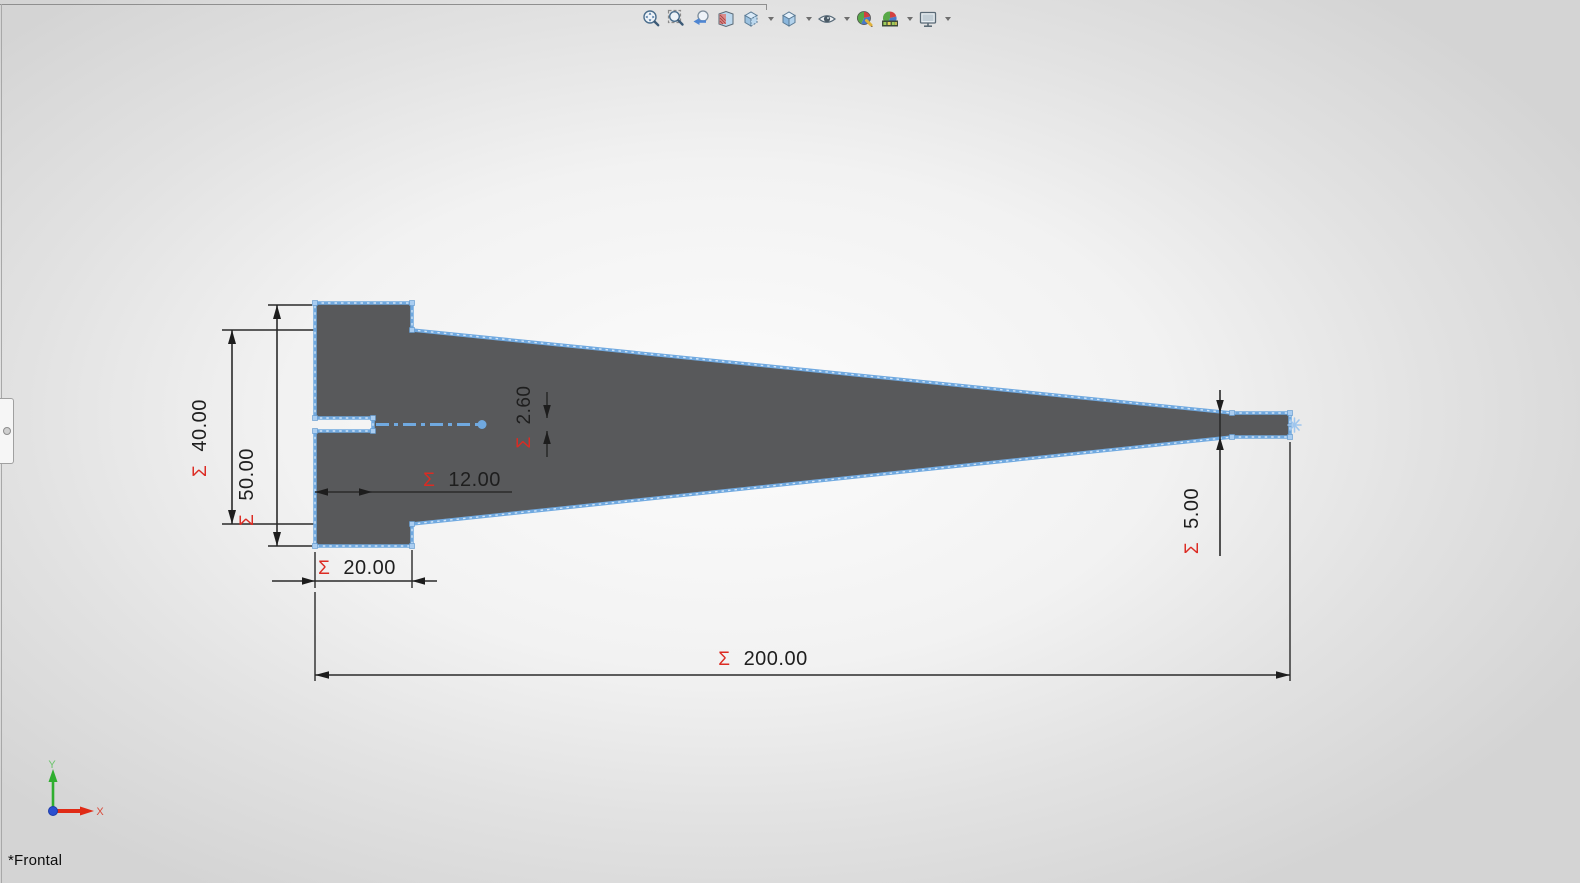  Describe the element at coordinates (76, 788) in the screenshot. I see `orientation-triad: Y X` at that location.